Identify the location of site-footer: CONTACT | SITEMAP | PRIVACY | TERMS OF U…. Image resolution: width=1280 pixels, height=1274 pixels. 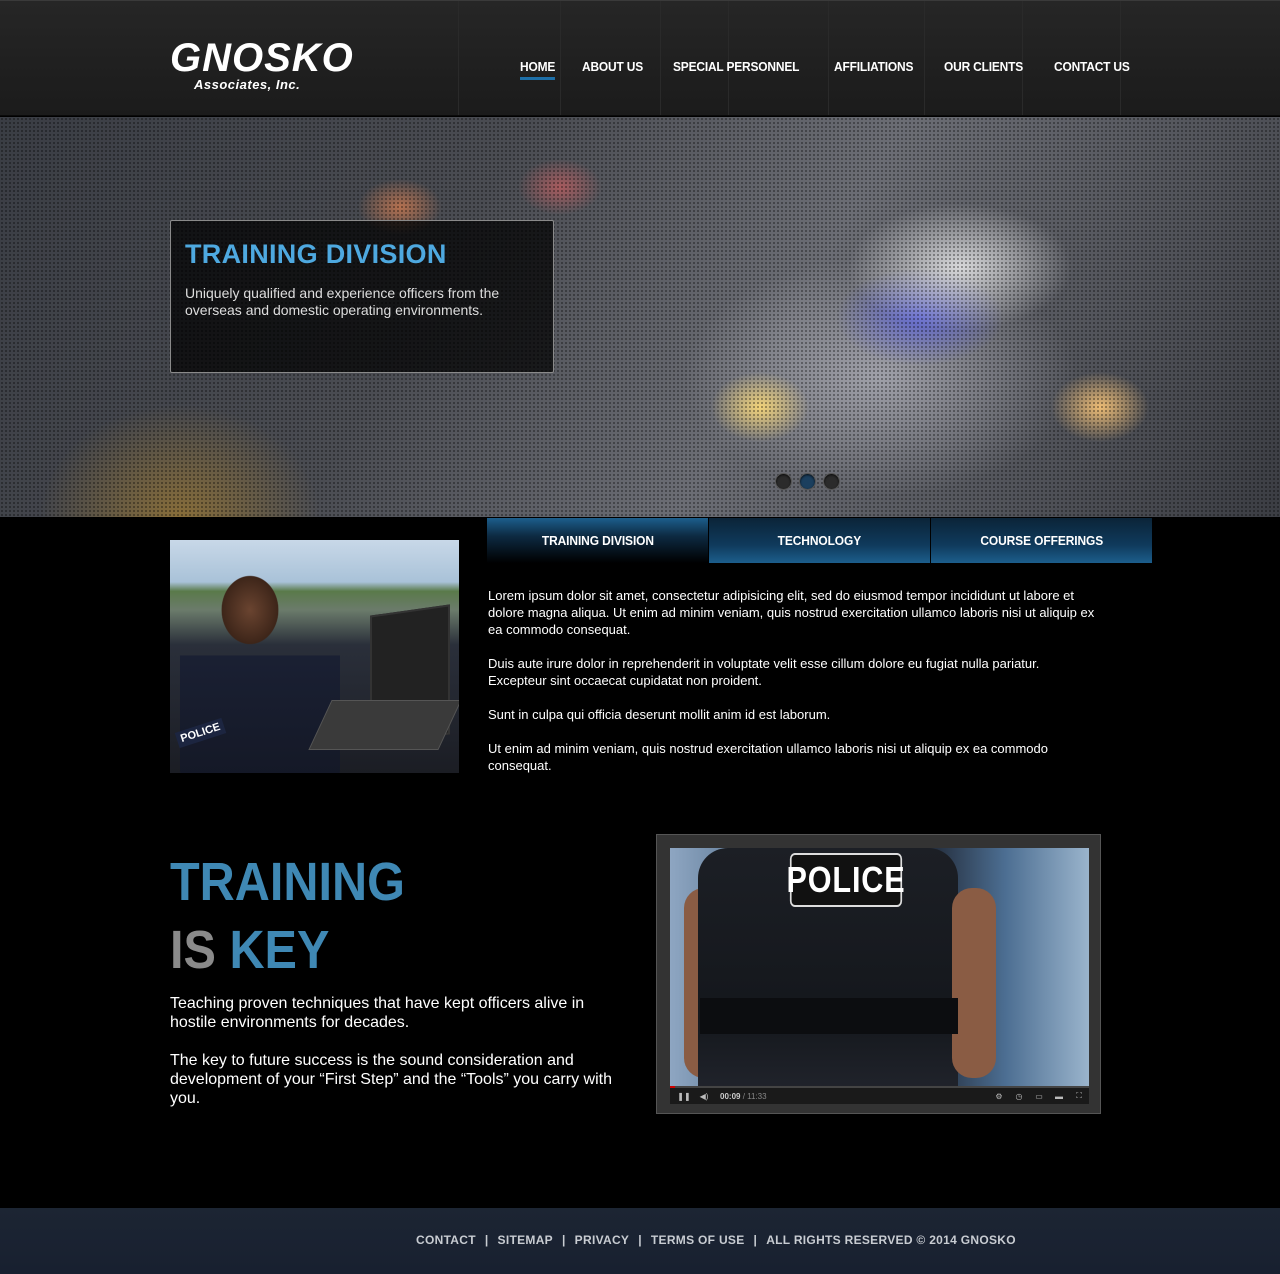
(640, 1241).